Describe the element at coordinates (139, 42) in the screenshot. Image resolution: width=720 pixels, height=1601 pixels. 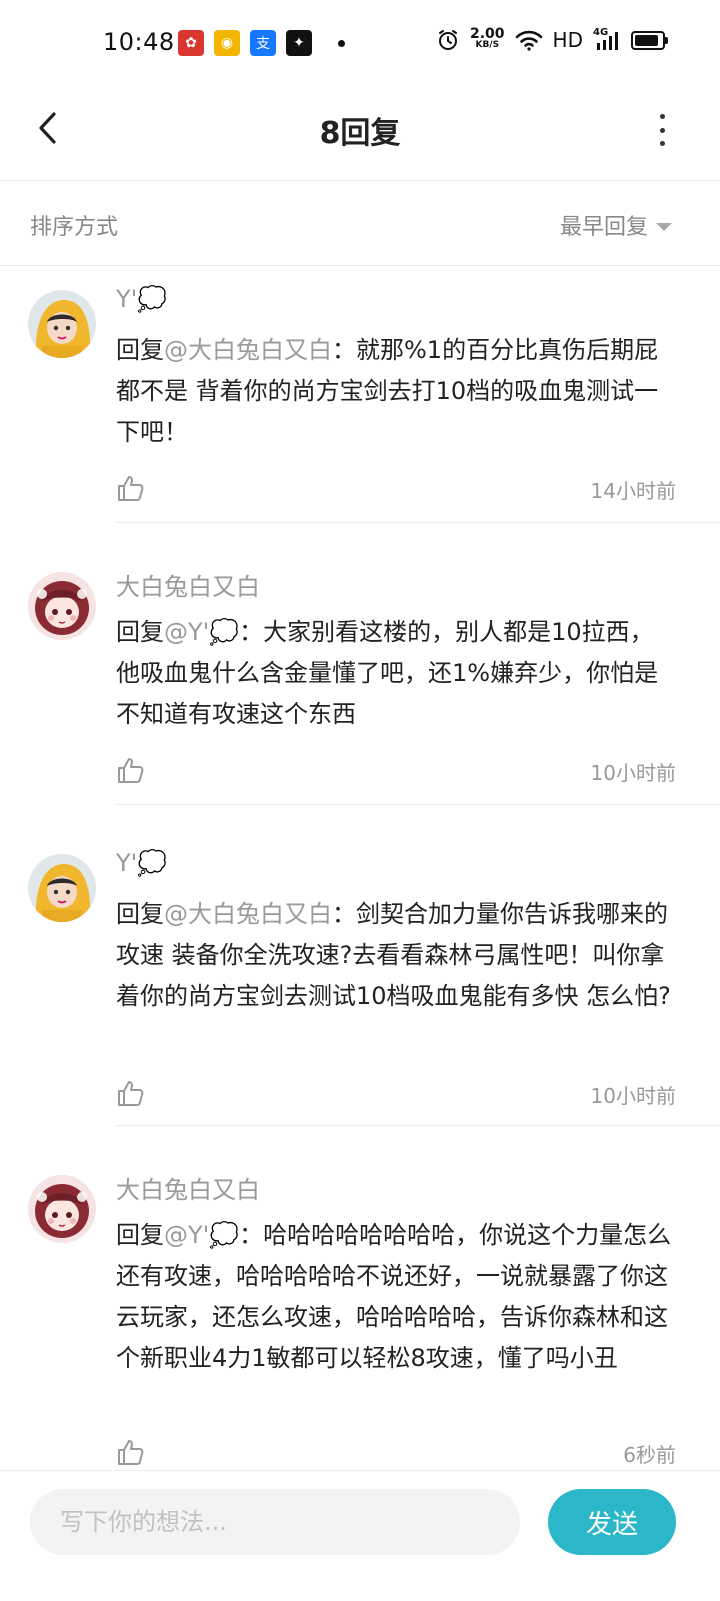
I see `status-time: 10:48` at that location.